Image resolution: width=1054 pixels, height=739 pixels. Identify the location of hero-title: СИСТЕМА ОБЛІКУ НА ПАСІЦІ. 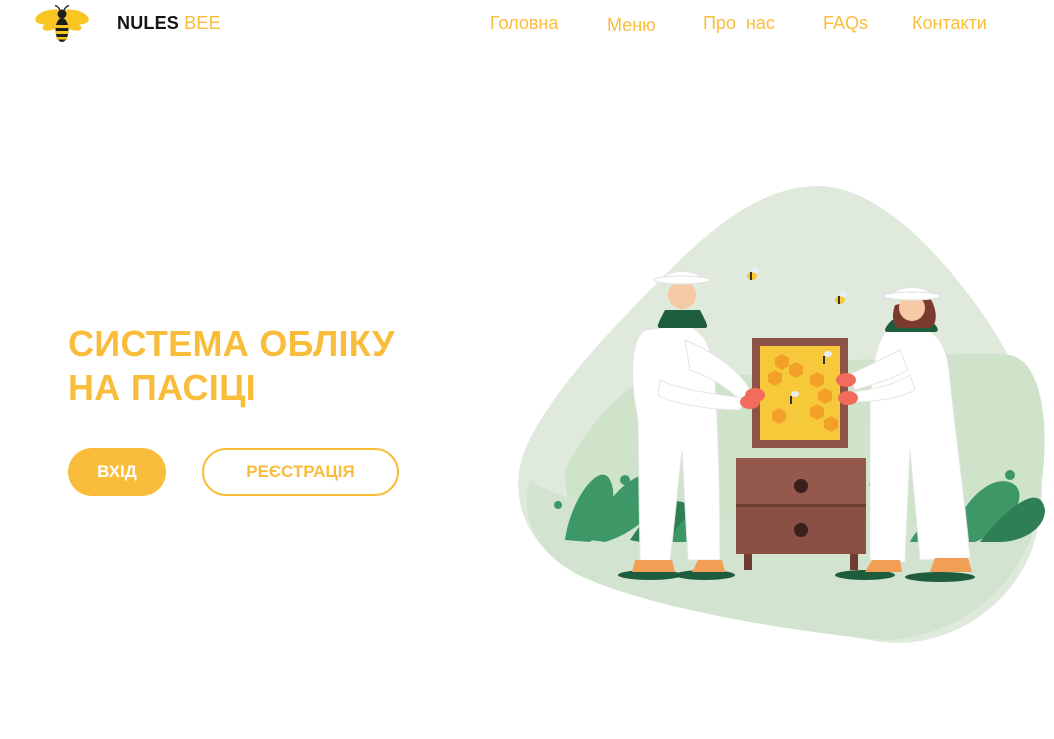
(231, 366).